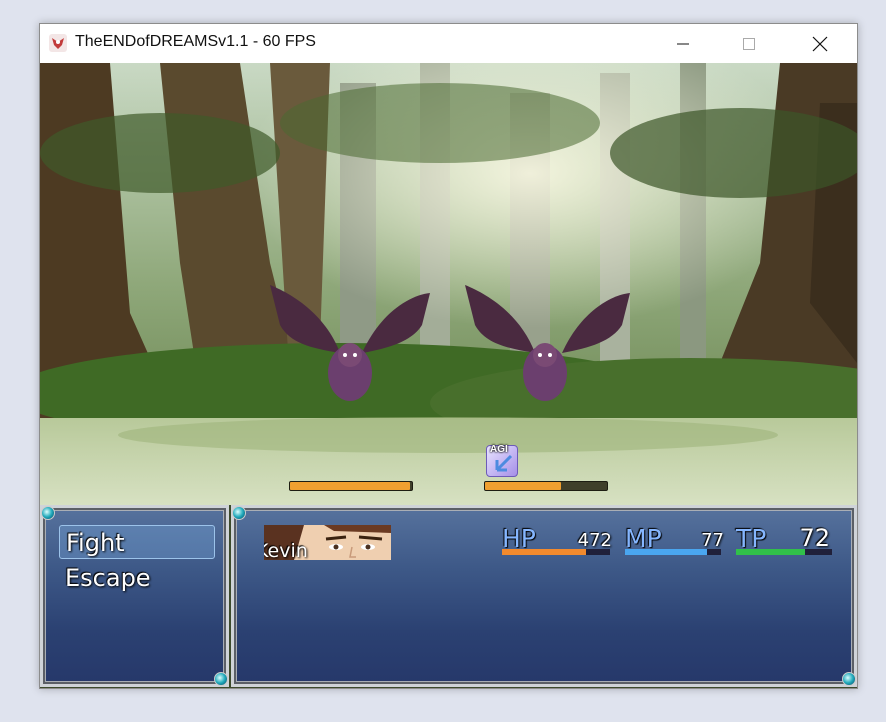  I want to click on minimize-icon, so click(683, 43).